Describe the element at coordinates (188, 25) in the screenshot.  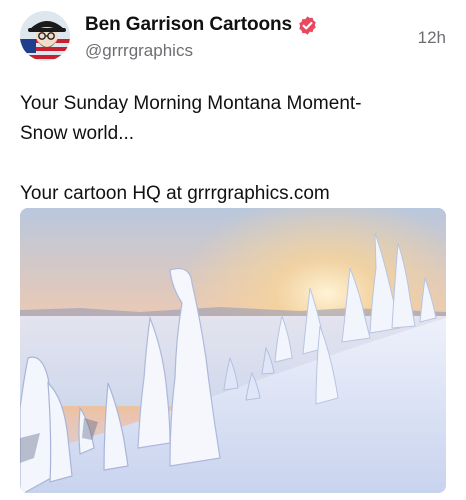
I see `author-display-name: Ben Garrison Cartoons` at that location.